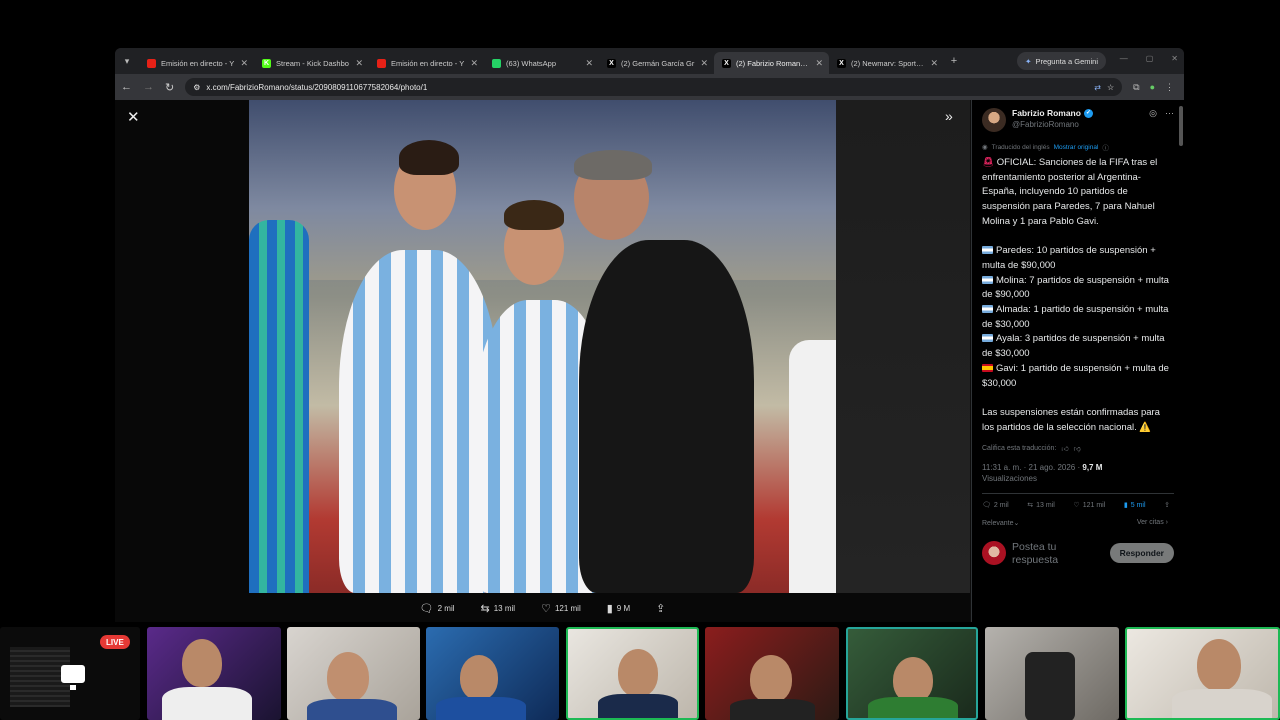 The height and width of the screenshot is (720, 1280). What do you see at coordinates (1030, 506) in the screenshot?
I see `repost-icon: ⇆` at bounding box center [1030, 506].